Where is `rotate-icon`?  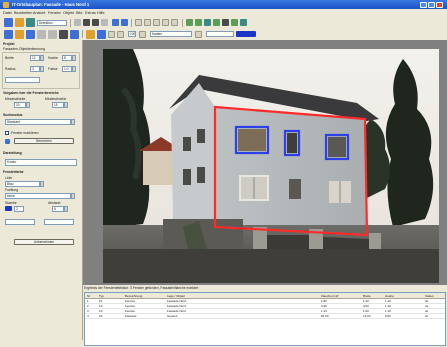 rotate-icon is located at coordinates (52, 34).